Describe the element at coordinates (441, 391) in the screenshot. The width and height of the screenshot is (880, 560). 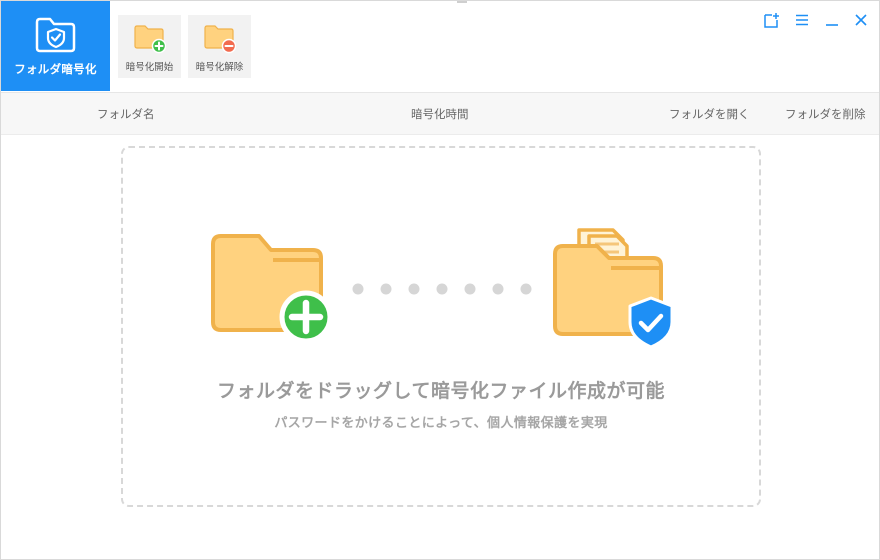
I see `drop-zone-title: フォルダをドラッグして暗号化ファイル作成が可能` at that location.